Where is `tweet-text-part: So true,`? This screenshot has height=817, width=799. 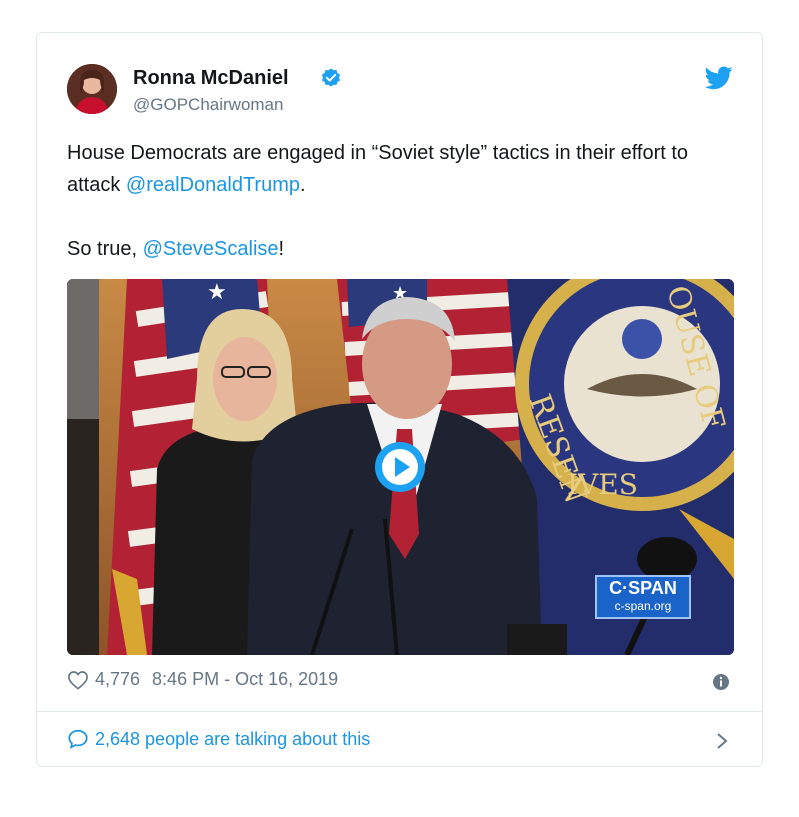 tweet-text-part: So true, is located at coordinates (105, 249).